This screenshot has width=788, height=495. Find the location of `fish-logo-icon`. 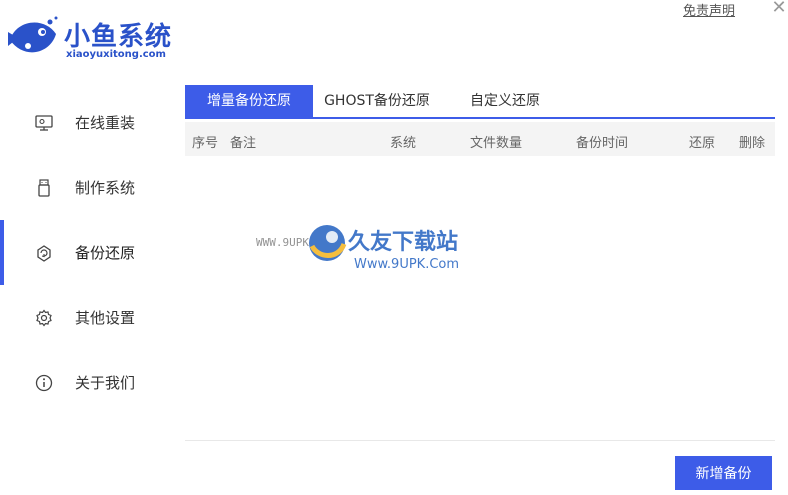

fish-logo-icon is located at coordinates (33, 34).